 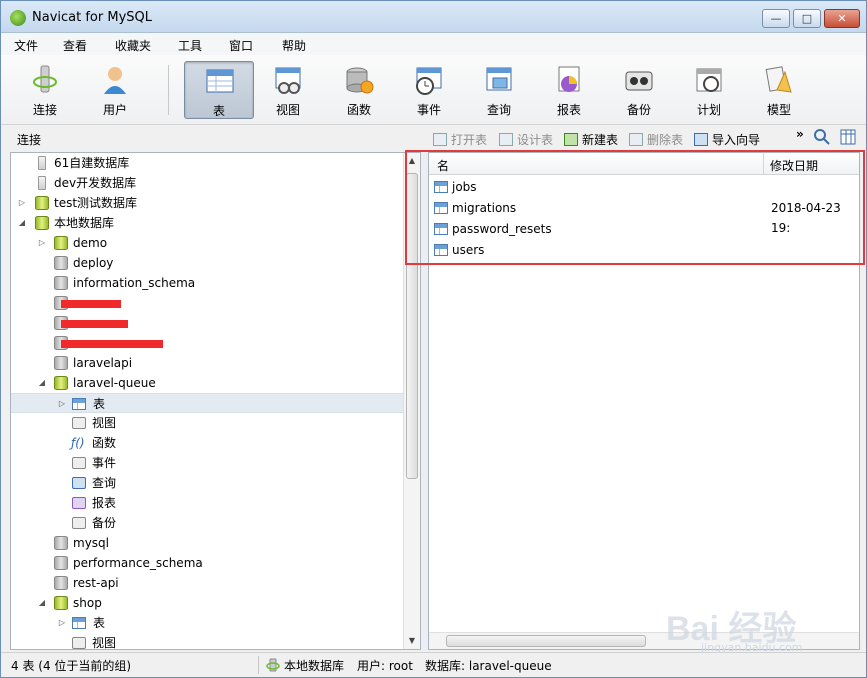 I want to click on tree-item: deploy, so click(x=207, y=263).